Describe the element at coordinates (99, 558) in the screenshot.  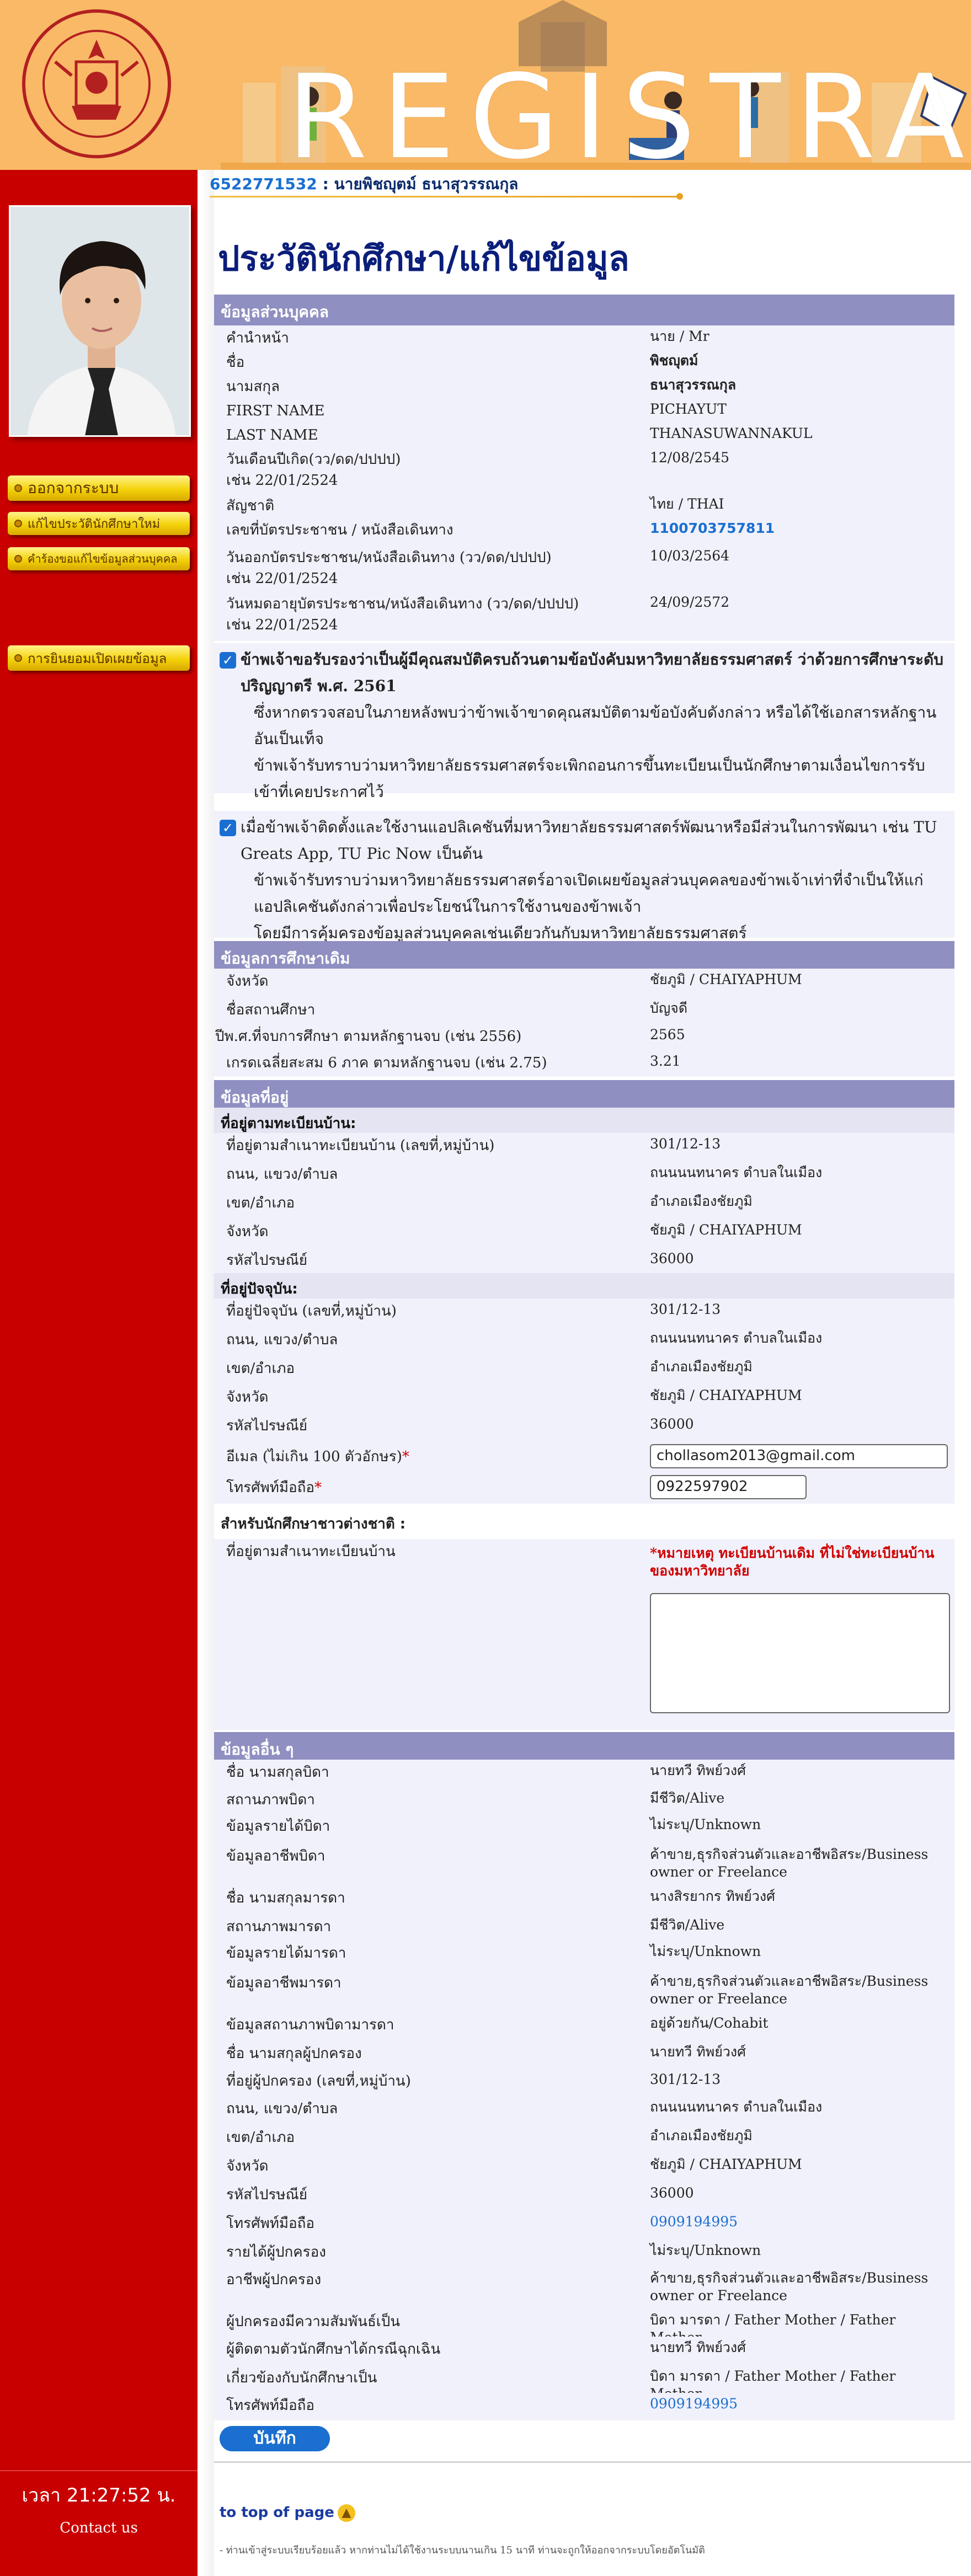
I see `request-change-button: คำร้องขอแก้ไขข้อมูลส่วนบุคคล` at that location.